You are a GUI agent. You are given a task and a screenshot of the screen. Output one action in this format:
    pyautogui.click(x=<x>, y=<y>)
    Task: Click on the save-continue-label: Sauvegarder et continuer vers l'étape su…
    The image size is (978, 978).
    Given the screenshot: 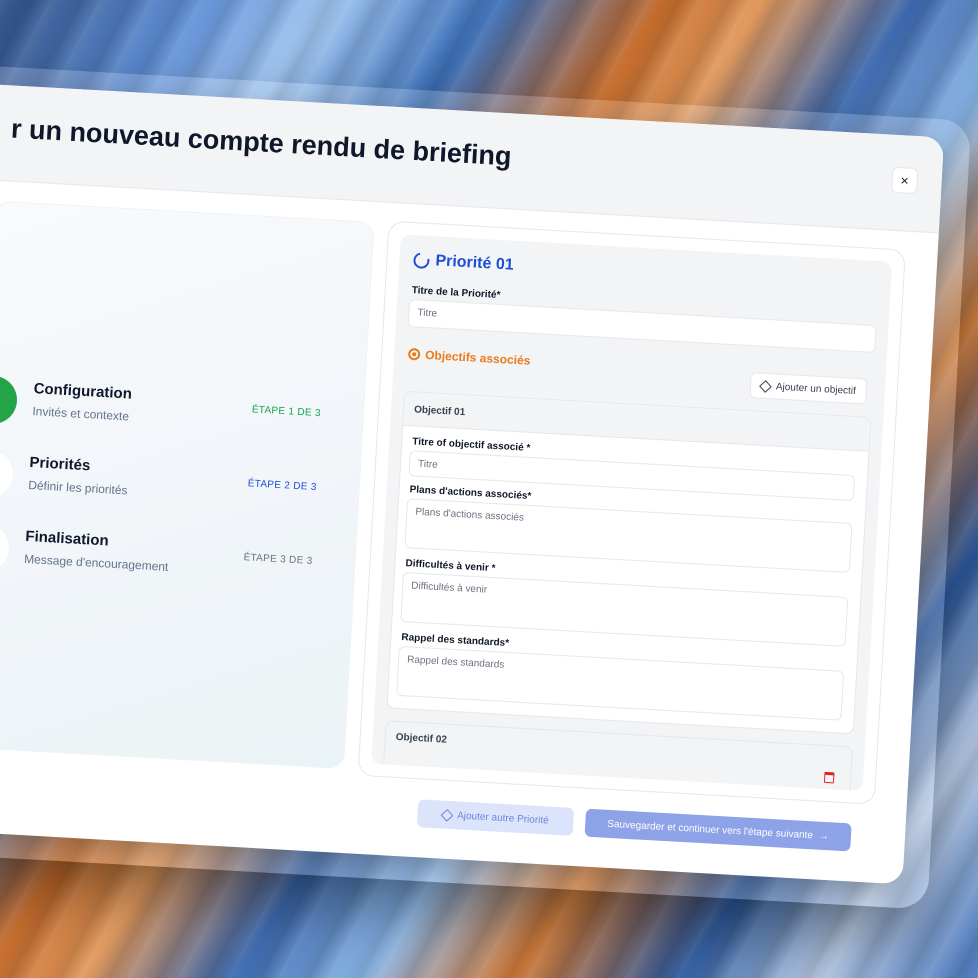 What is the action you would take?
    pyautogui.click(x=710, y=829)
    